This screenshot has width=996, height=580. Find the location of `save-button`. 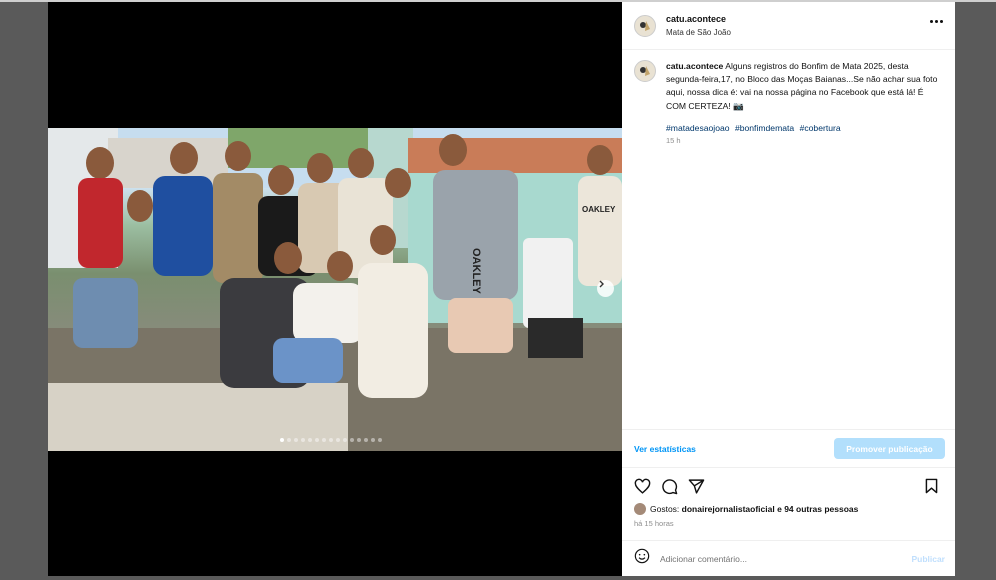

save-button is located at coordinates (931, 488).